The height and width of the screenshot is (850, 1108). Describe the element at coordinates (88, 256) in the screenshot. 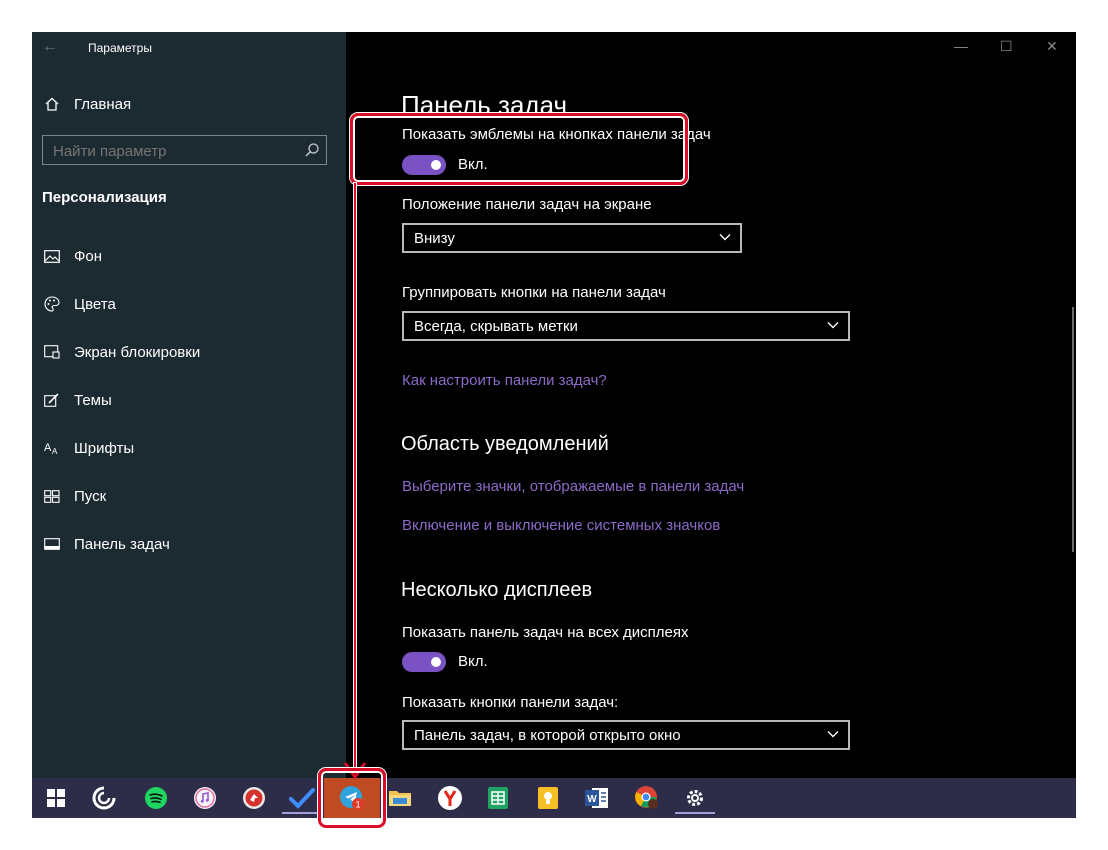

I see `sidebar-item-label: Фон` at that location.